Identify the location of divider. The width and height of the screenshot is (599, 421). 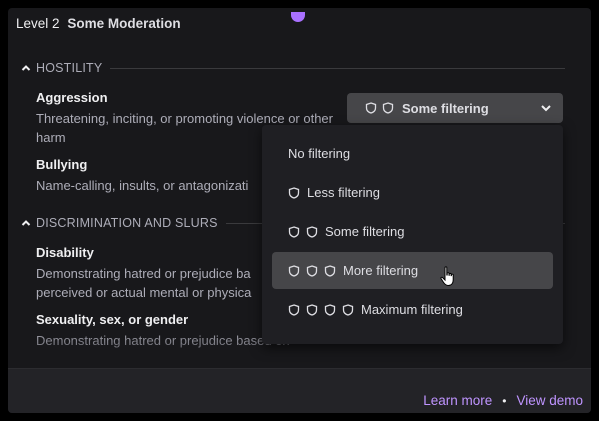
(337, 68).